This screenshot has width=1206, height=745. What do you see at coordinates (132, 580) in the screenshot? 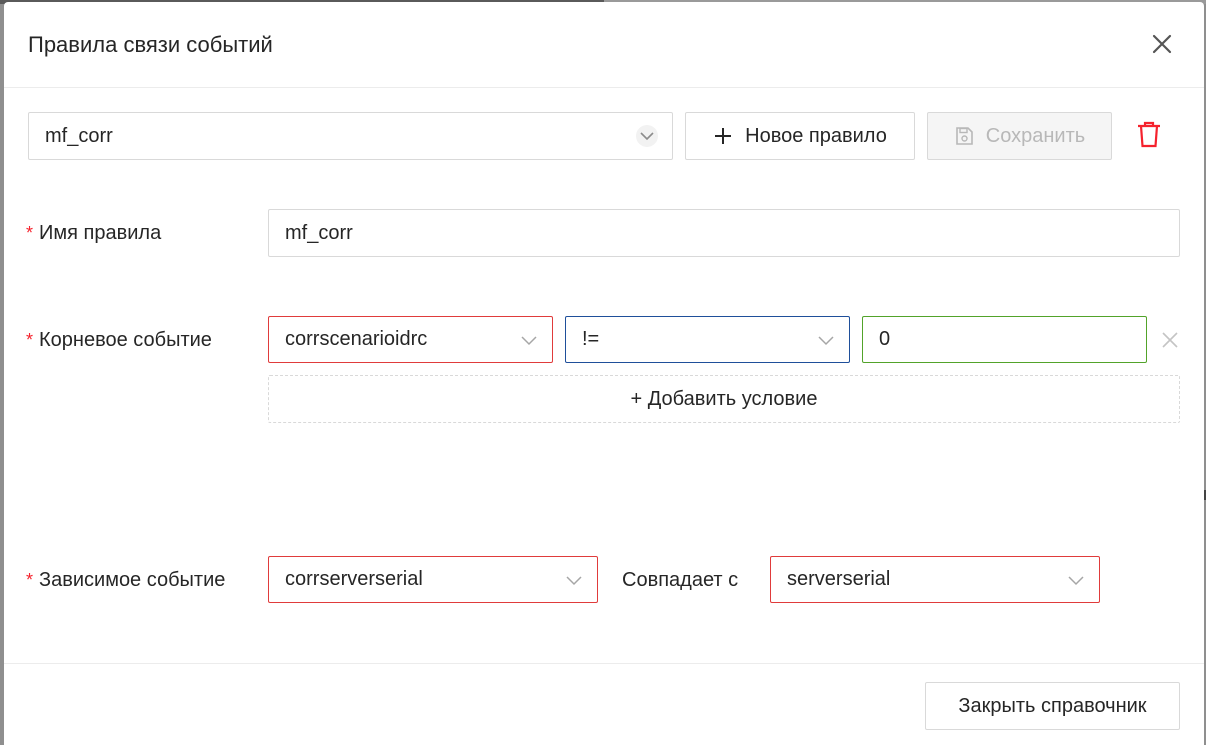
I see `dependent-event-label-text: Зависимое событие` at bounding box center [132, 580].